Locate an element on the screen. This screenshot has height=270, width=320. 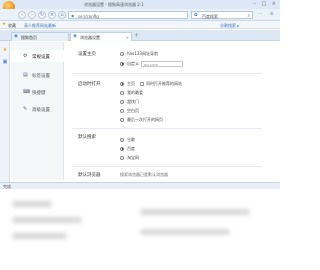
refresh-button: ↻ is located at coordinates (42, 15).